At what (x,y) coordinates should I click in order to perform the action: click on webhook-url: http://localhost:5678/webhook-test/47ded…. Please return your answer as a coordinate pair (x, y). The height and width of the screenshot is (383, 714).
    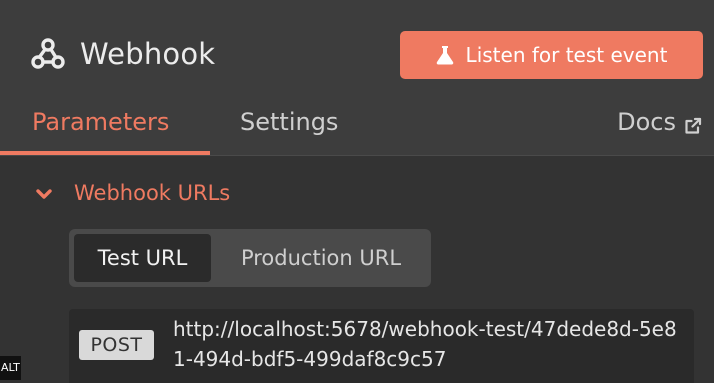
    Looking at the image, I should click on (429, 344).